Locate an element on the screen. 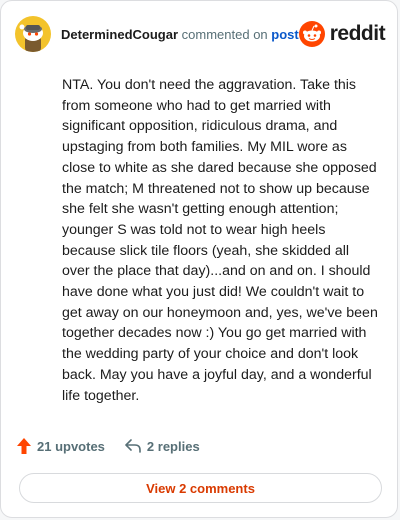  reddit-wordmark: reddit is located at coordinates (357, 33).